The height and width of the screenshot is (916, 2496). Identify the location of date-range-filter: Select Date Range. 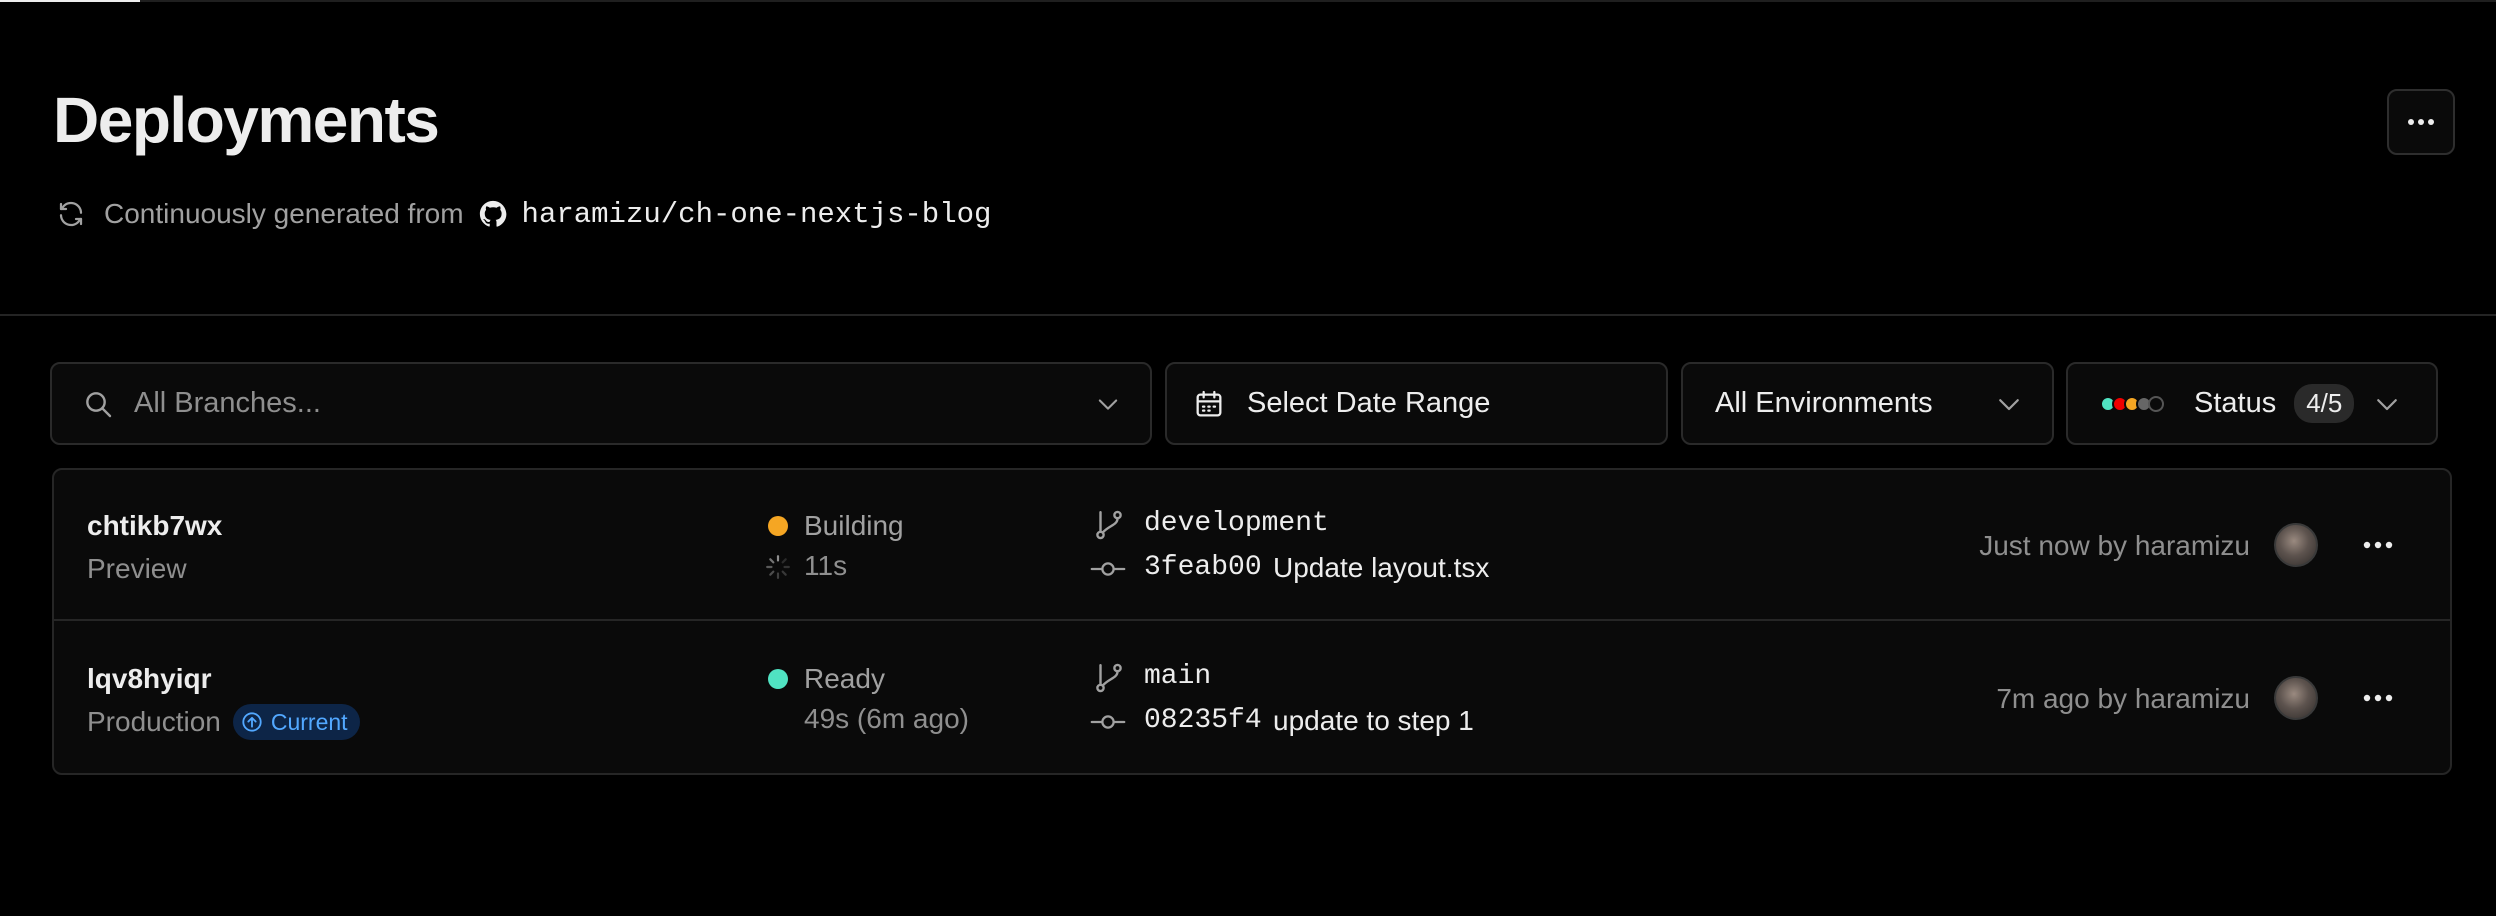
(1416, 403).